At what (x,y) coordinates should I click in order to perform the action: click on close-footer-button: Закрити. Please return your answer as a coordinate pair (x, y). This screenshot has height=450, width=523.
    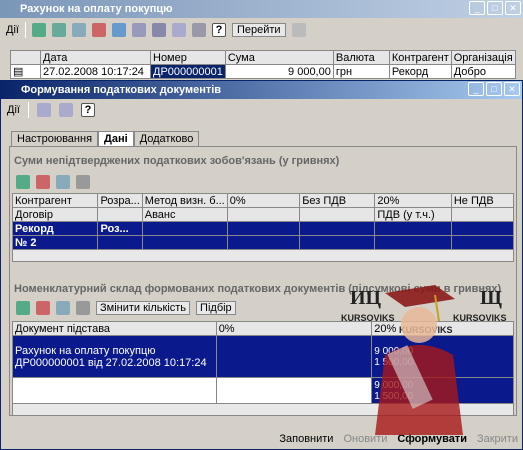
    Looking at the image, I should click on (497, 439).